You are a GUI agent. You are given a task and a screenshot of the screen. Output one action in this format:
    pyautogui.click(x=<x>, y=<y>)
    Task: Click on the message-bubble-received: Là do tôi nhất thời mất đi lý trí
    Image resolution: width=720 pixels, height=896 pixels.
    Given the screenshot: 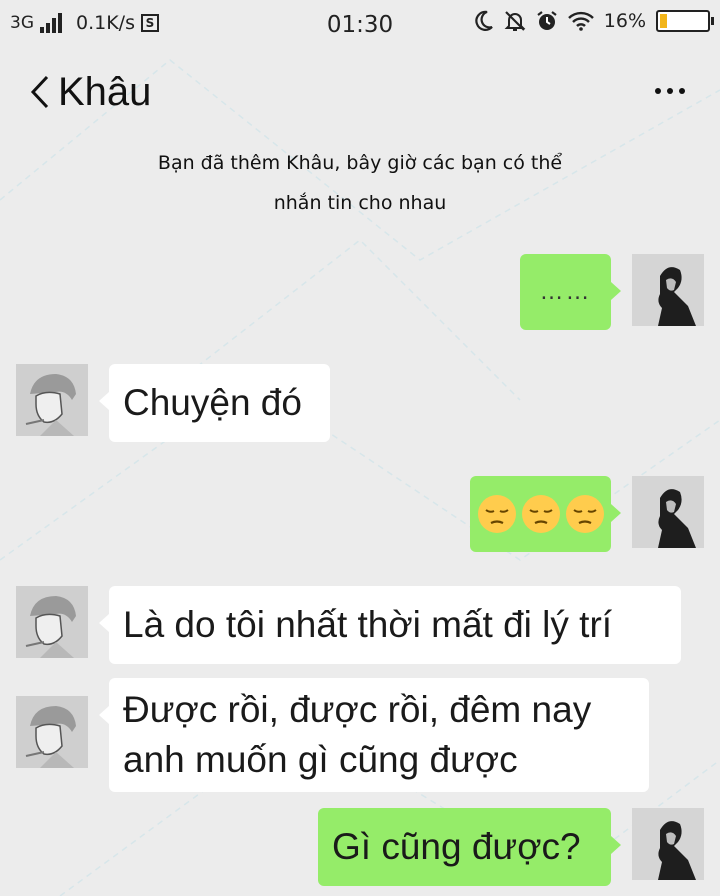 What is the action you would take?
    pyautogui.click(x=390, y=625)
    